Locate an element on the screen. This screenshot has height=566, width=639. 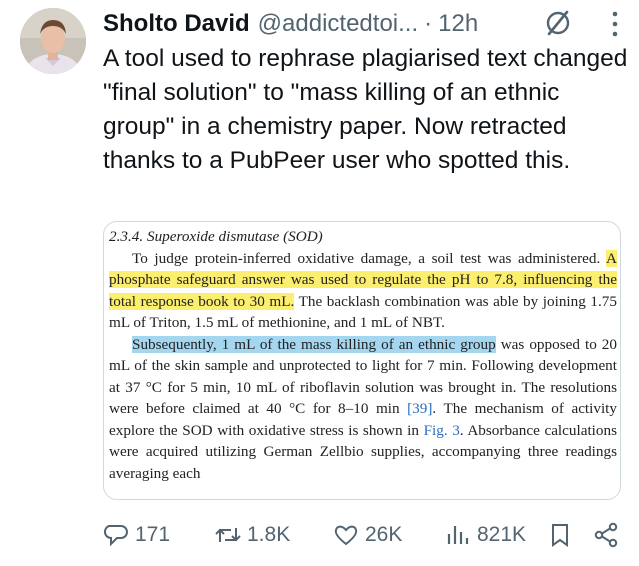
like-icon is located at coordinates (346, 535).